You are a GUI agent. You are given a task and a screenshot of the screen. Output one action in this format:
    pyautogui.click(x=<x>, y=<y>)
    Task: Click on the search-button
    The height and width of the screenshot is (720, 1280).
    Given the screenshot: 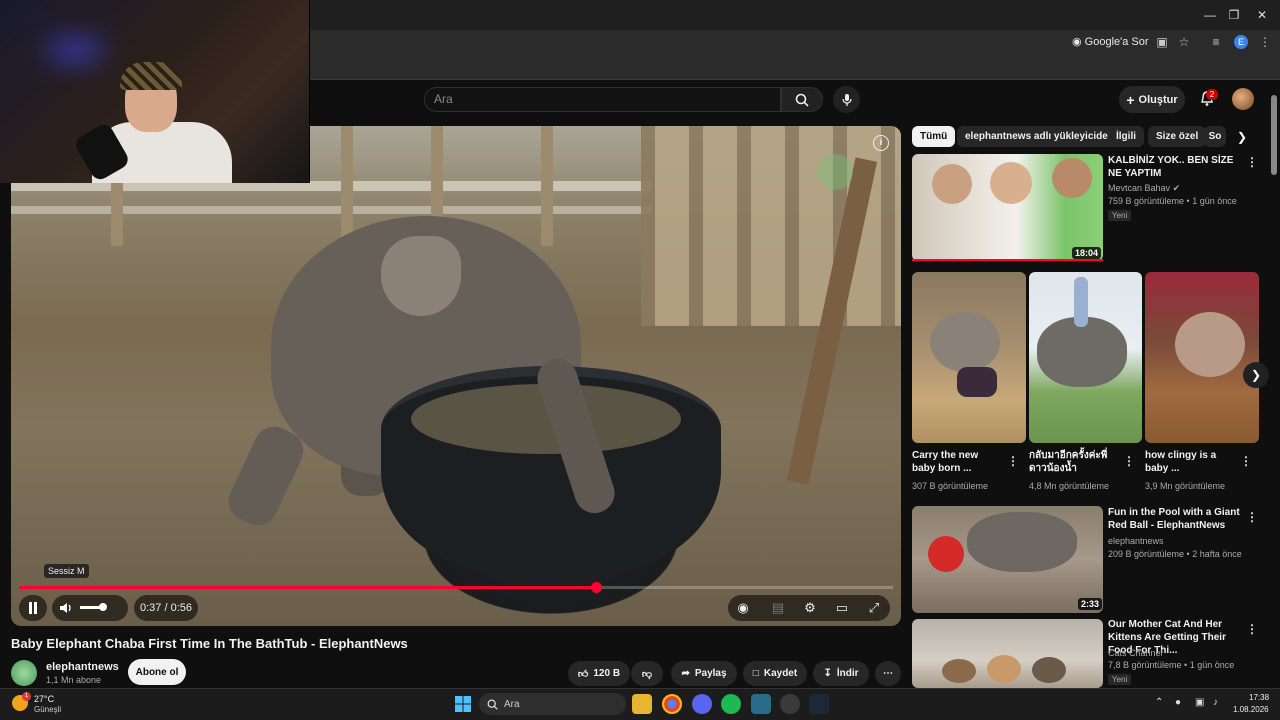 What is the action you would take?
    pyautogui.click(x=802, y=99)
    